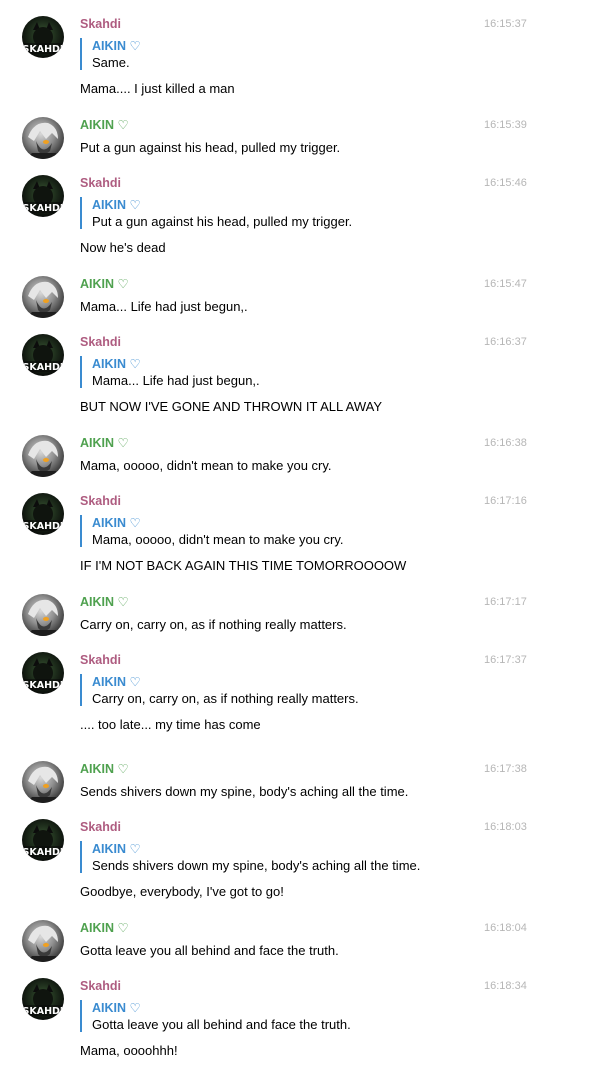  I want to click on reply-text: Same., so click(111, 62).